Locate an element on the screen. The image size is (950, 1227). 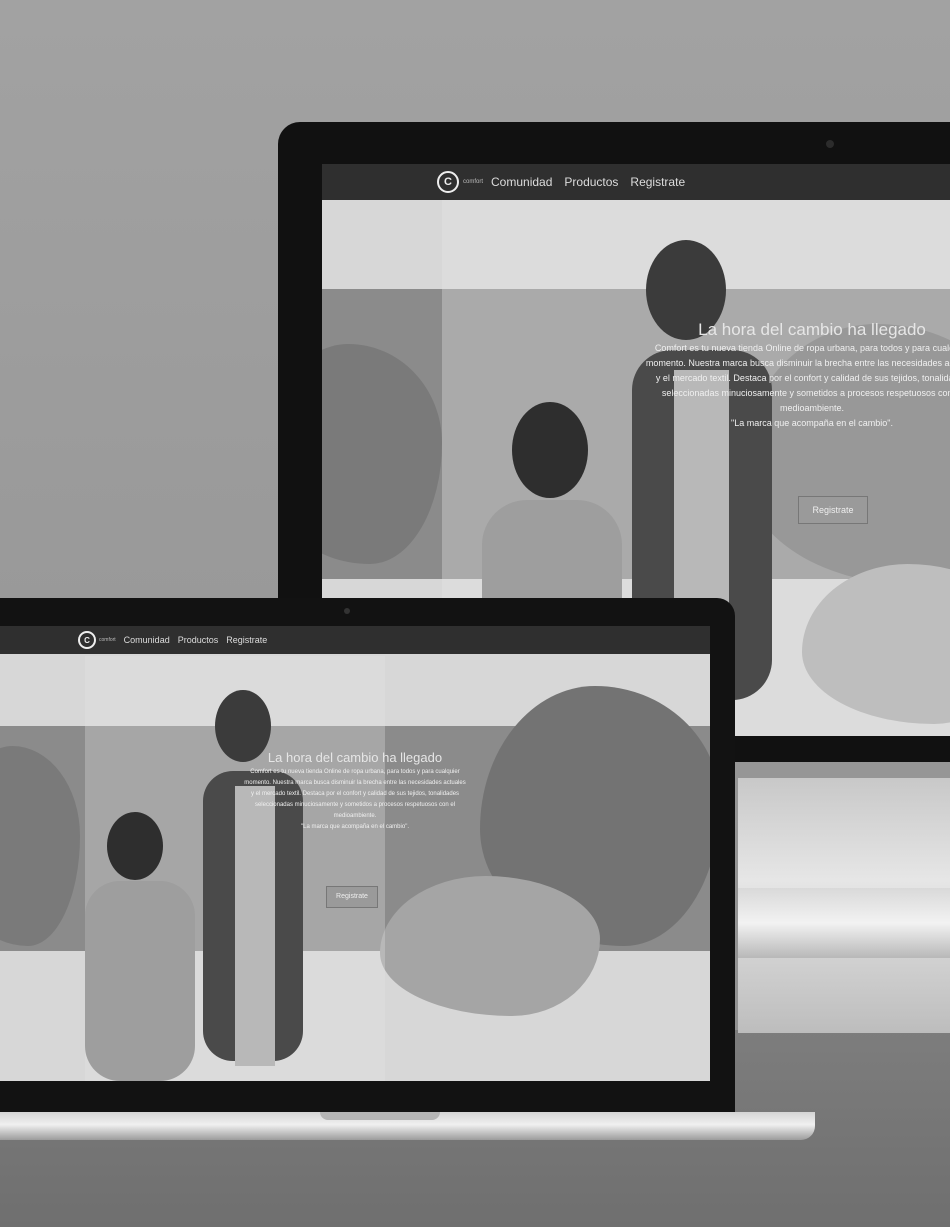
laptop-base is located at coordinates (407, 1126).